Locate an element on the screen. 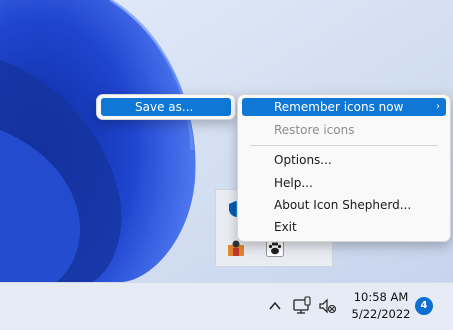 The image size is (453, 330). taskbar: 10:58 AM 5/22/2022 4 is located at coordinates (226, 306).